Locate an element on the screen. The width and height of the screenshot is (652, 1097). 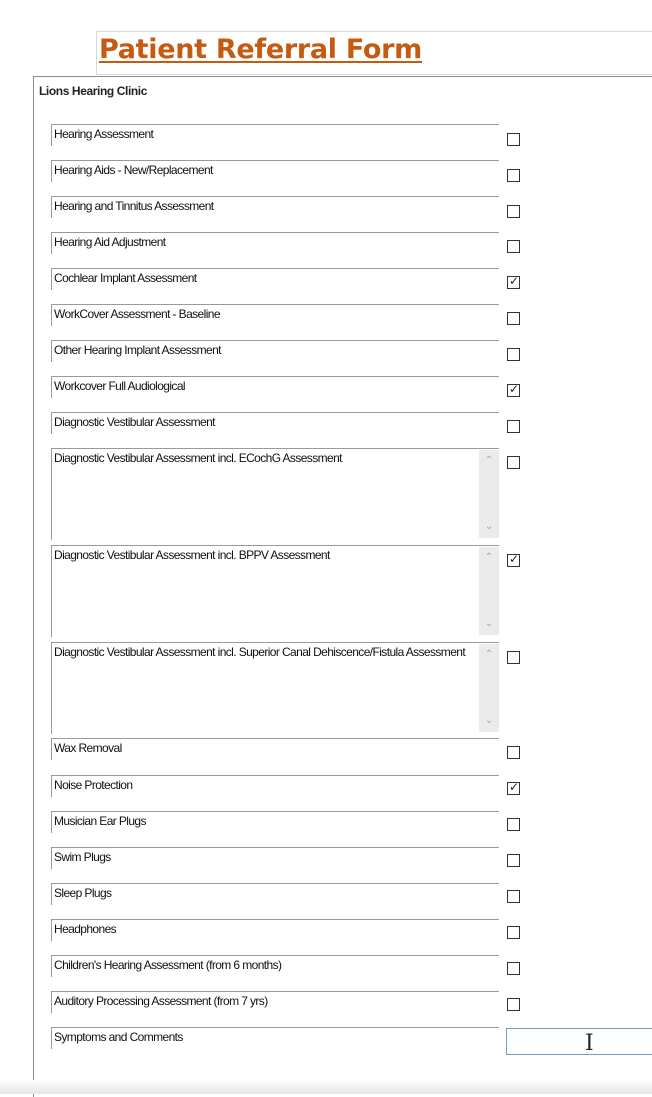
field-label: Headphones is located at coordinates (85, 929).